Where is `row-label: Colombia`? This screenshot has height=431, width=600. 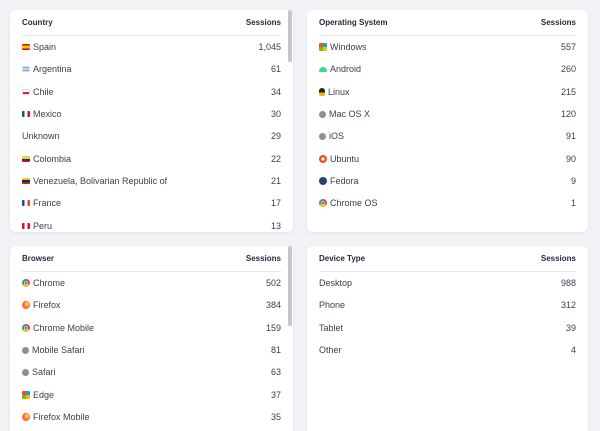
row-label: Colombia is located at coordinates (52, 158).